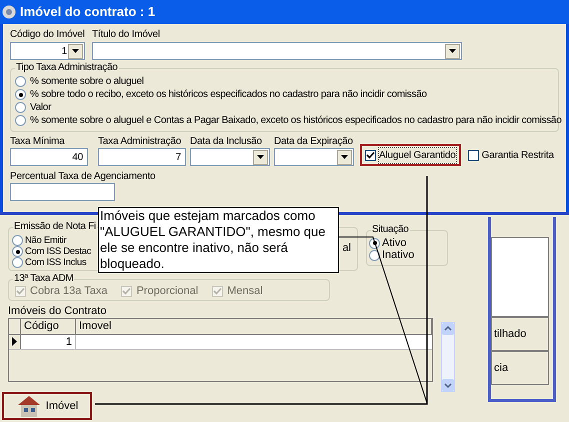 This screenshot has height=422, width=569. I want to click on house-icon, so click(29, 406).